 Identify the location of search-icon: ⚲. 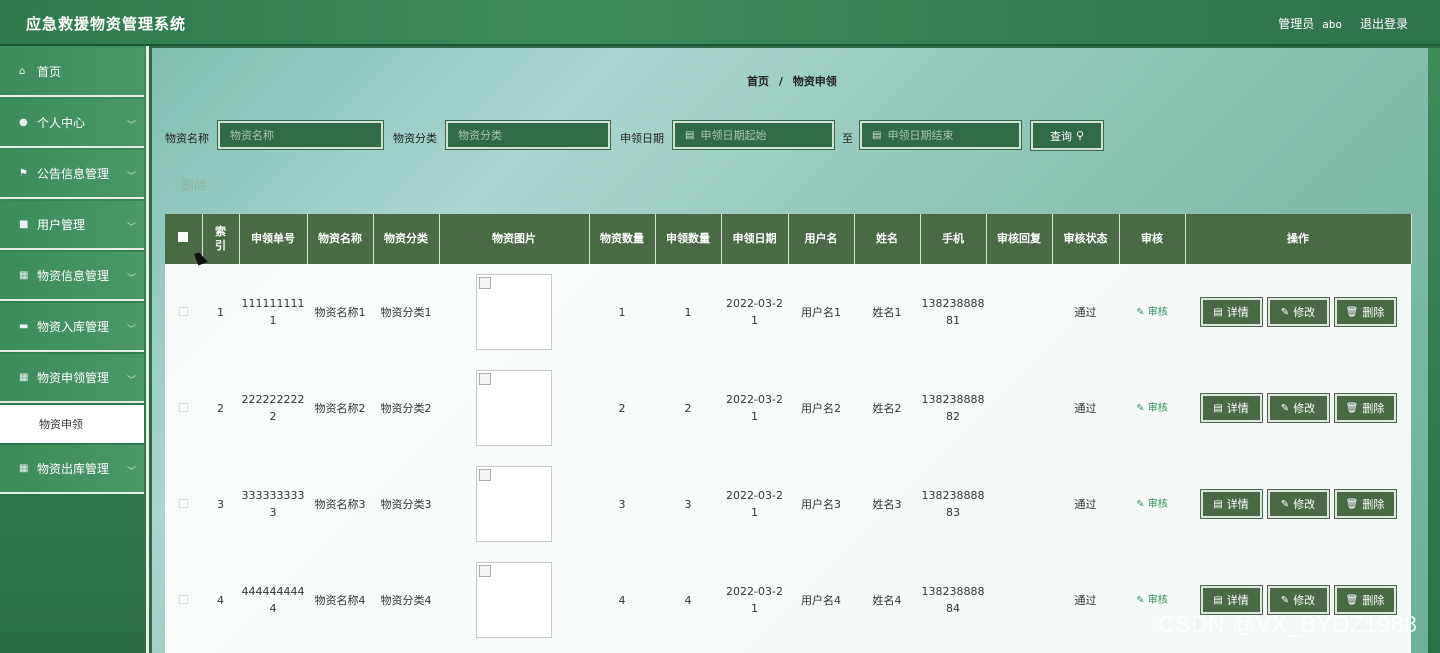
(1080, 135).